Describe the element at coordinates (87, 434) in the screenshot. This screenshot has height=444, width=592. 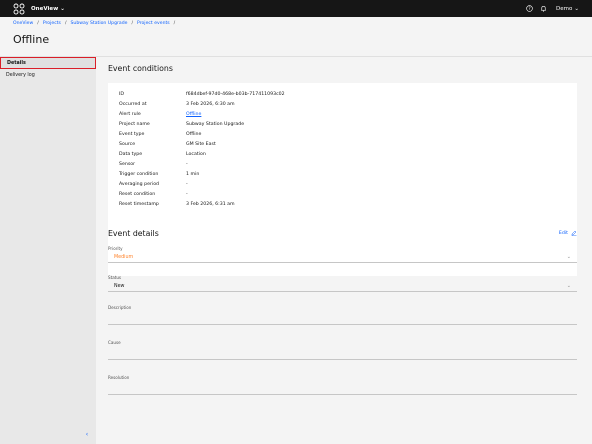
I see `collapse-sidebar-icon: ‹` at that location.